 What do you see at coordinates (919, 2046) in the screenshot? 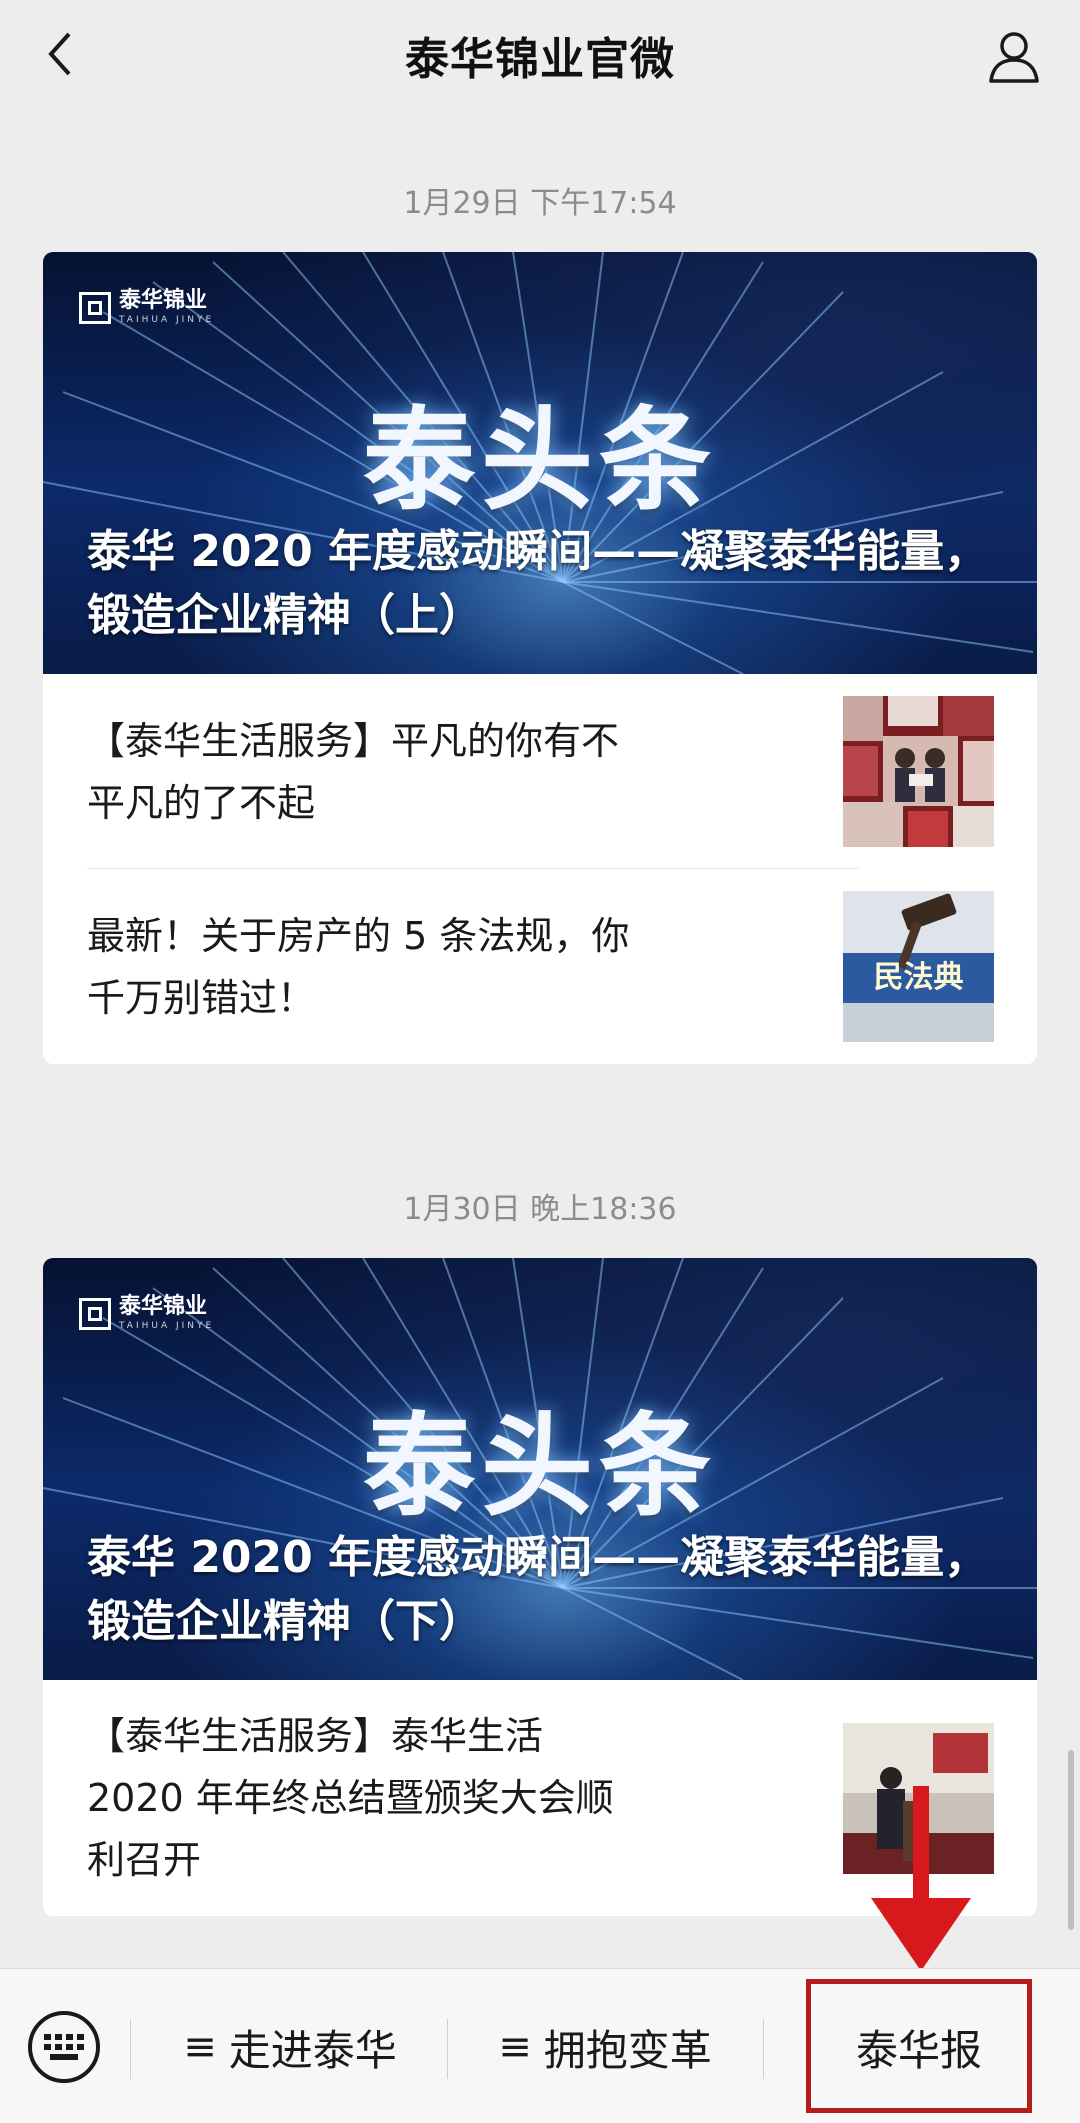
I see `highlight-box` at bounding box center [919, 2046].